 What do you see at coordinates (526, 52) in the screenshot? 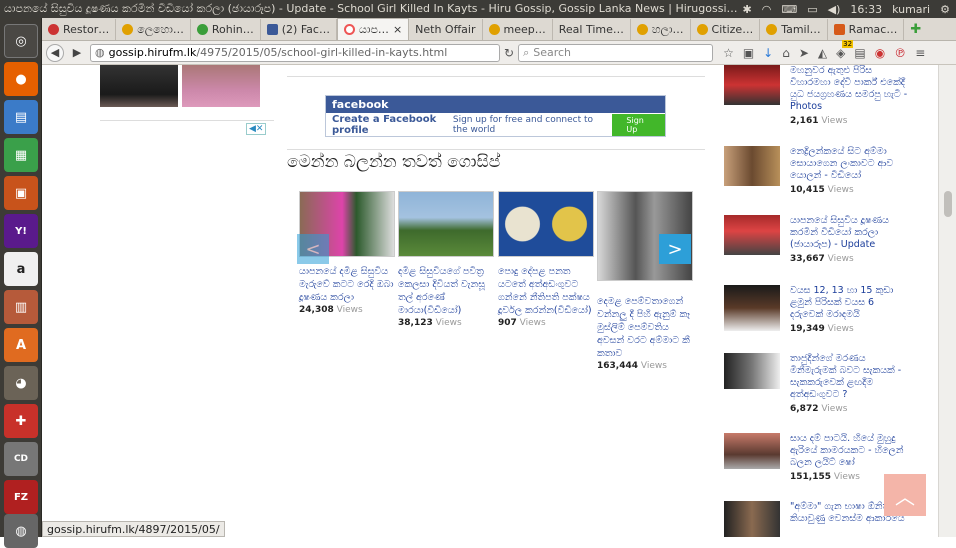
I see `search-icon: ⌕` at bounding box center [526, 52].